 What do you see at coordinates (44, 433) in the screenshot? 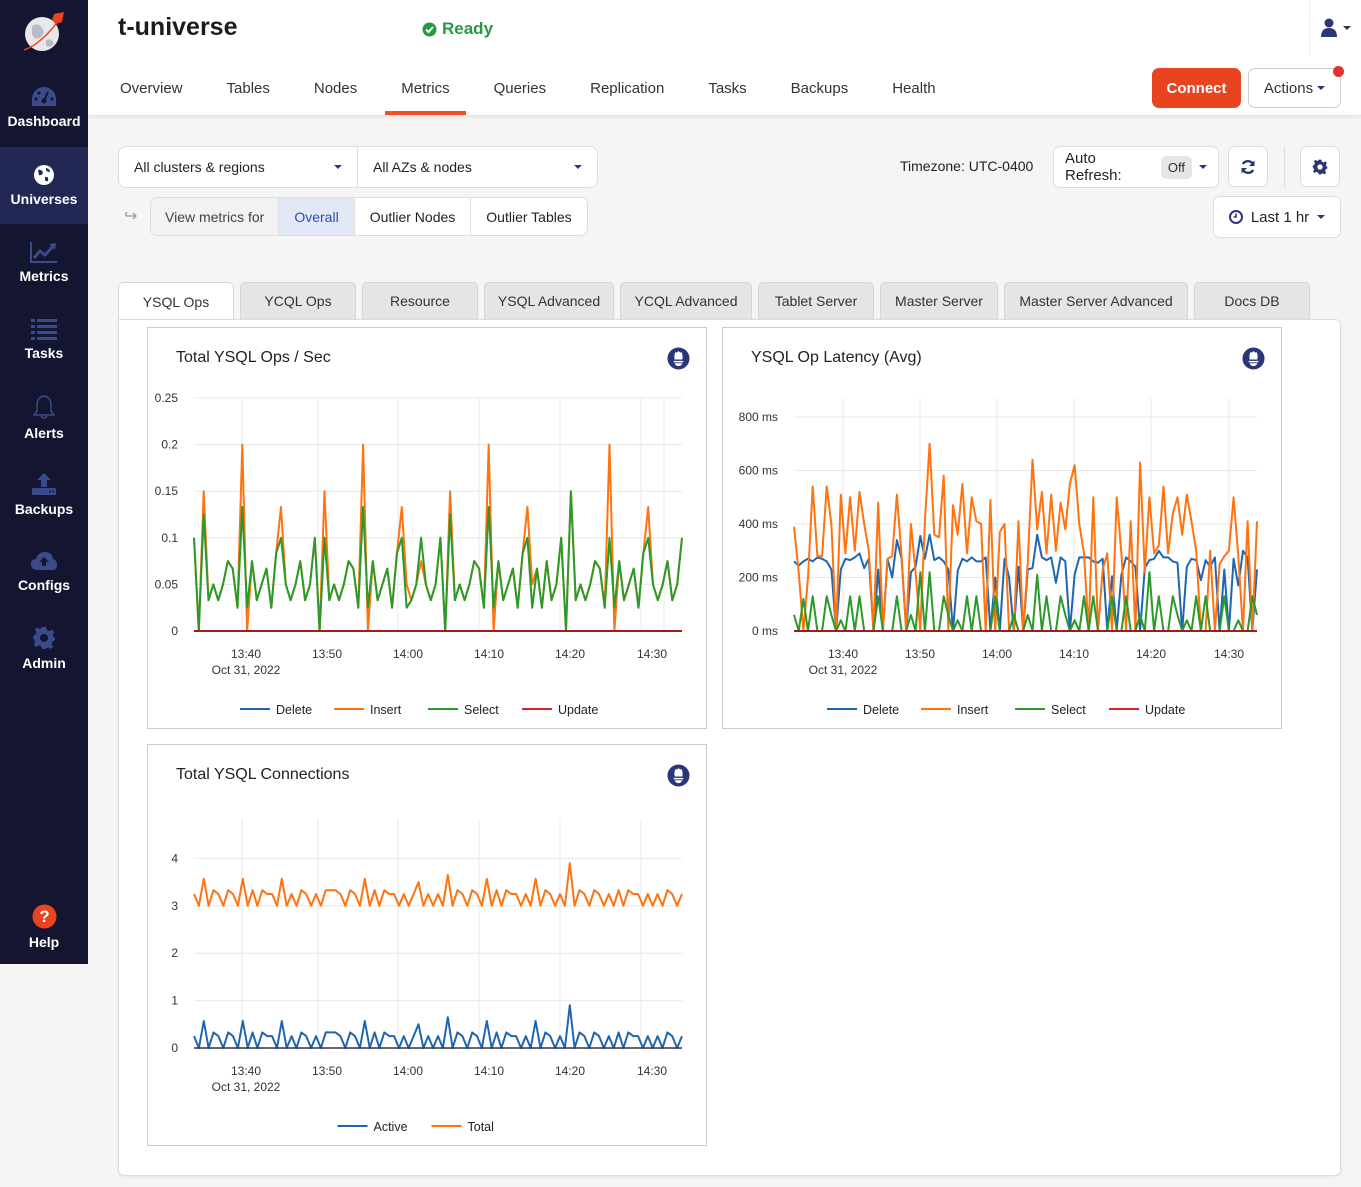
I see `sidebar-item-label: Alerts` at bounding box center [44, 433].